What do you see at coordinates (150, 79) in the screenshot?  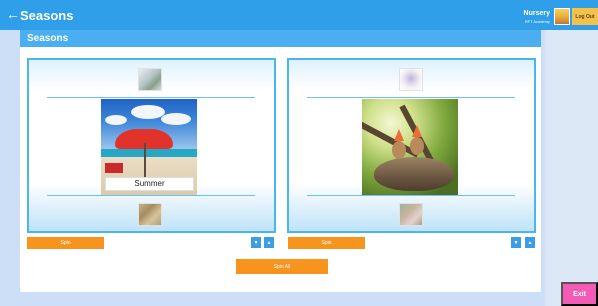 I see `snowy-field-thumbnail-icon` at bounding box center [150, 79].